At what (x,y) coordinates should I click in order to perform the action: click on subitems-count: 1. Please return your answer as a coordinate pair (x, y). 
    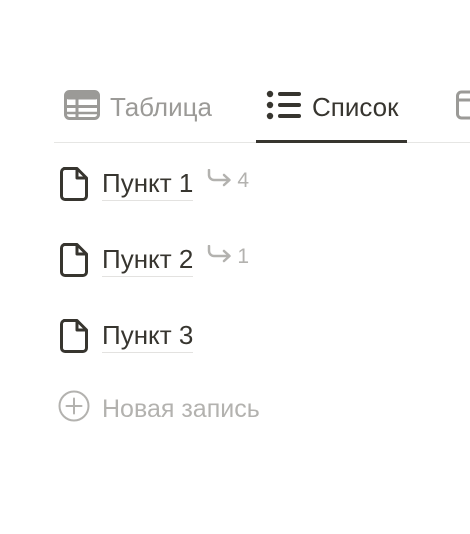
    Looking at the image, I should click on (243, 256).